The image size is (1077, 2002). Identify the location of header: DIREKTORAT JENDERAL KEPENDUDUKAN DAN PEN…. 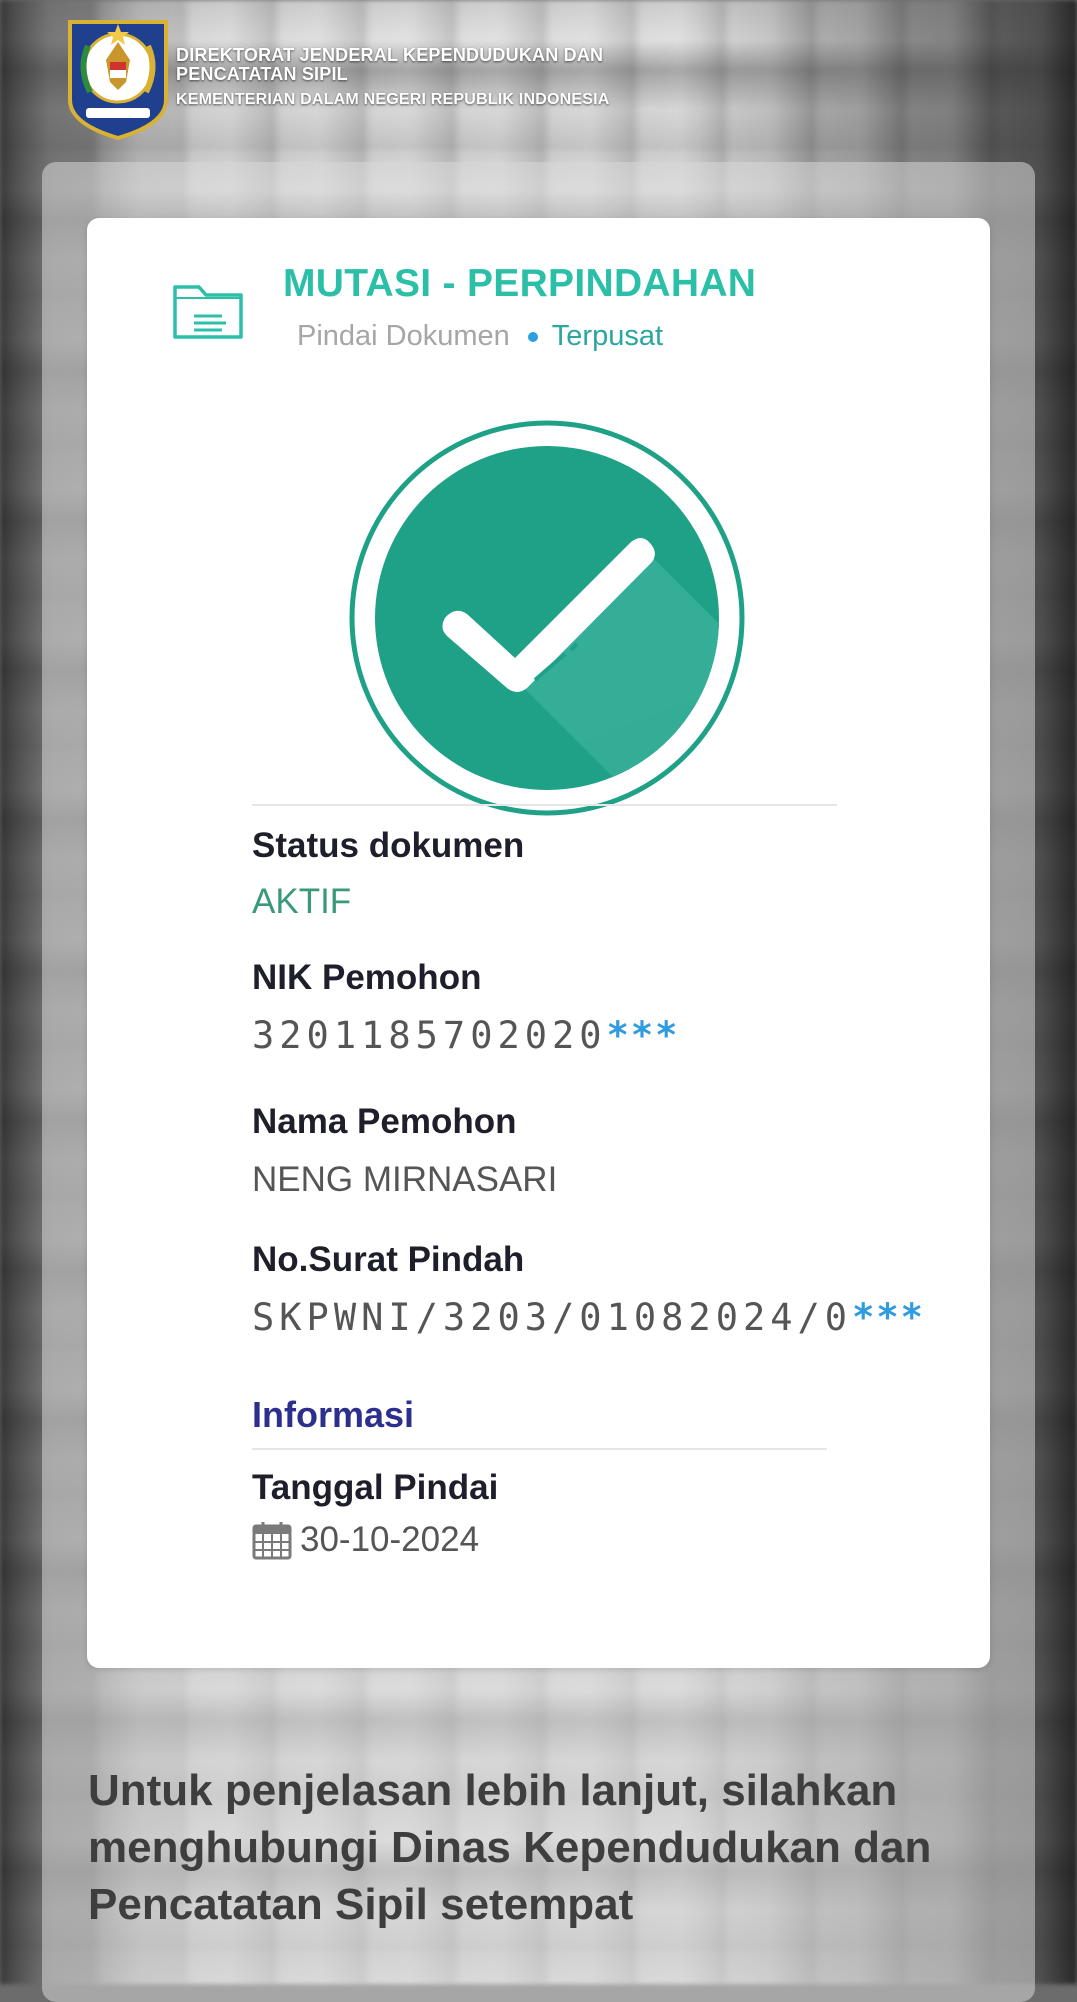
(338, 78).